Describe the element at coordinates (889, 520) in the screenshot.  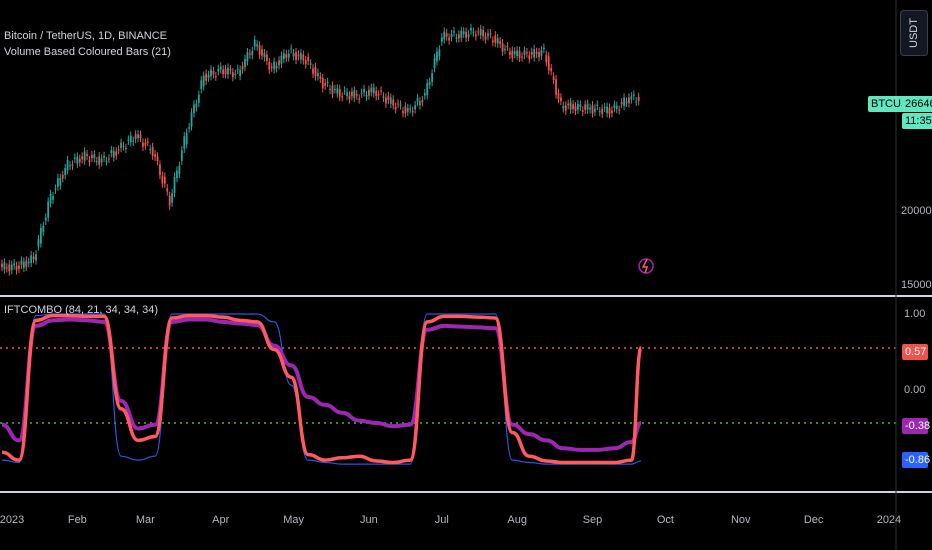
I see `time-tick: 2024` at that location.